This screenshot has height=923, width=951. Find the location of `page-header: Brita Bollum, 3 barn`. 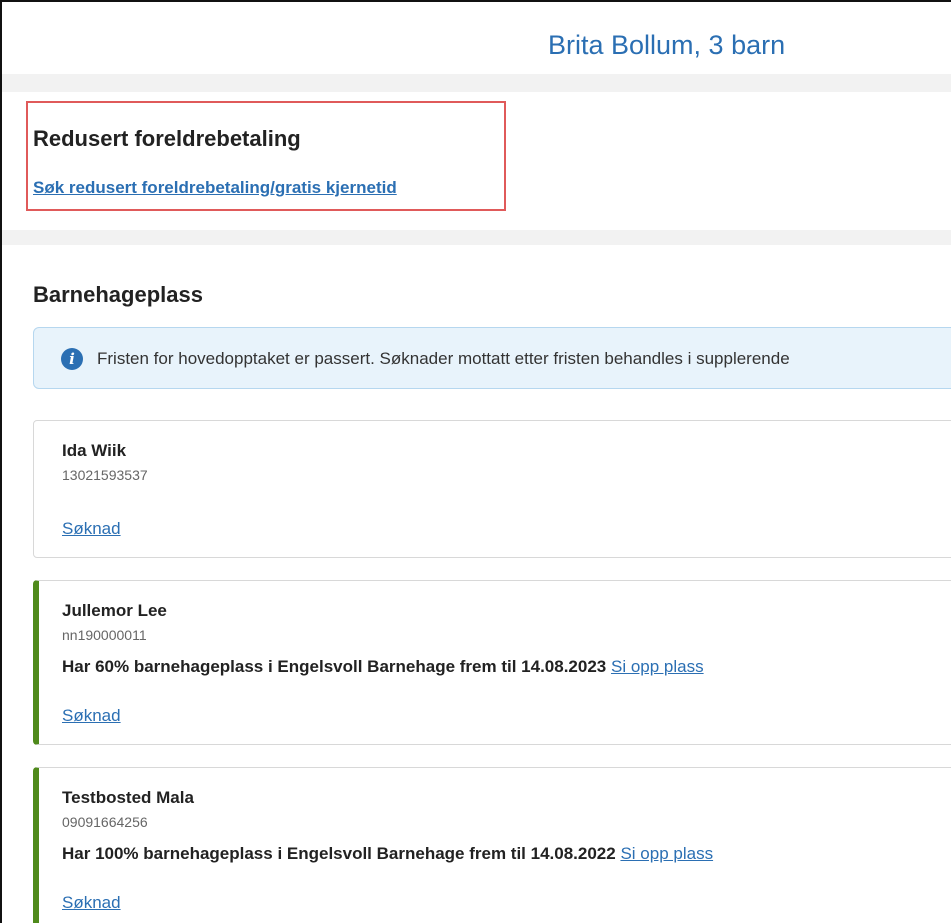

page-header: Brita Bollum, 3 barn is located at coordinates (476, 38).